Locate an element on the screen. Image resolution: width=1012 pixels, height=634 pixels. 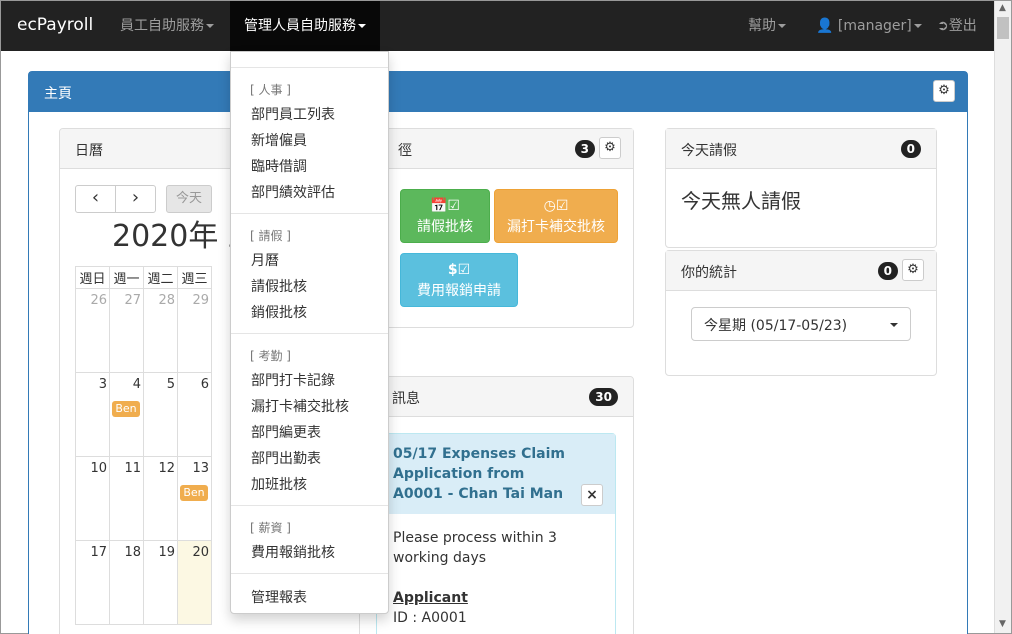
weekday-header: 週一 is located at coordinates (126, 277).